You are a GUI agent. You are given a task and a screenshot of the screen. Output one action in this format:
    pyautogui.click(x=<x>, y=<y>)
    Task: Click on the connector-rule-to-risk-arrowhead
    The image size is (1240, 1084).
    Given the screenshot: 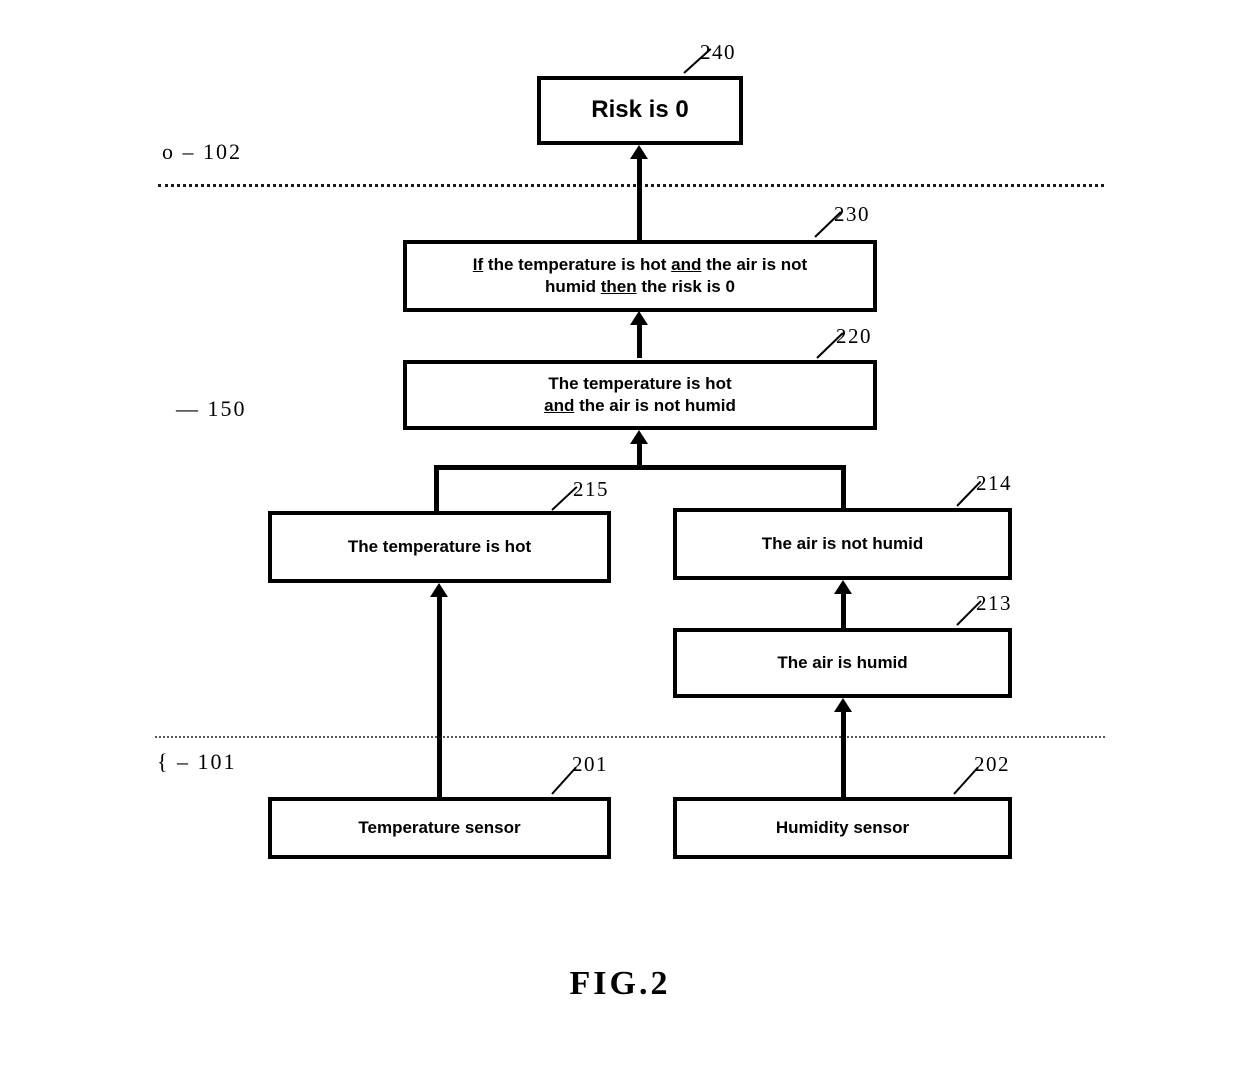 What is the action you would take?
    pyautogui.click(x=639, y=152)
    